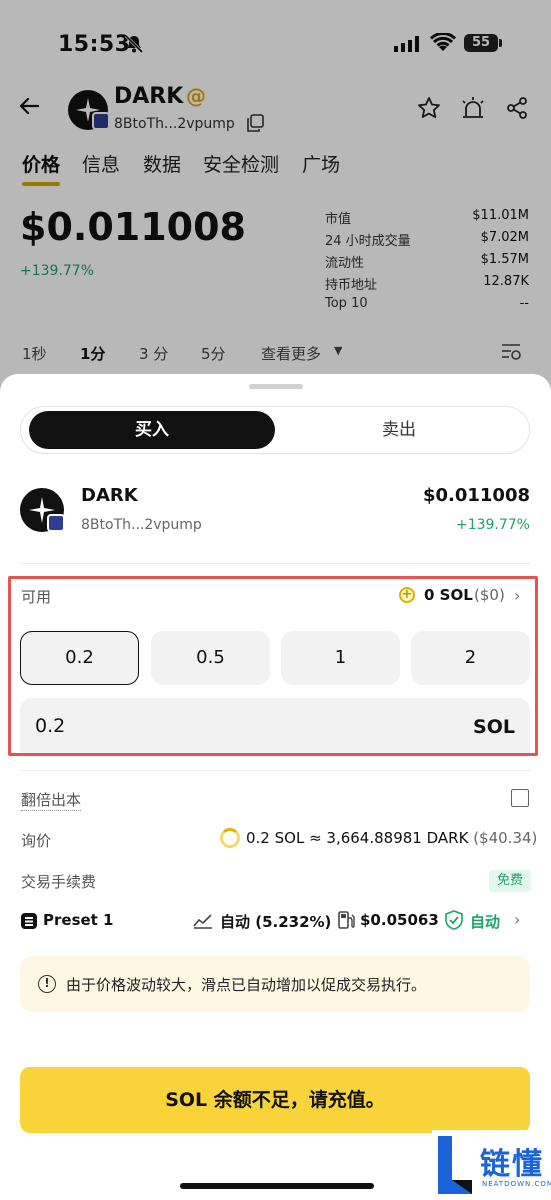 This screenshot has width=551, height=1200. What do you see at coordinates (276, 386) in the screenshot?
I see `sheet-drag-handle` at bounding box center [276, 386].